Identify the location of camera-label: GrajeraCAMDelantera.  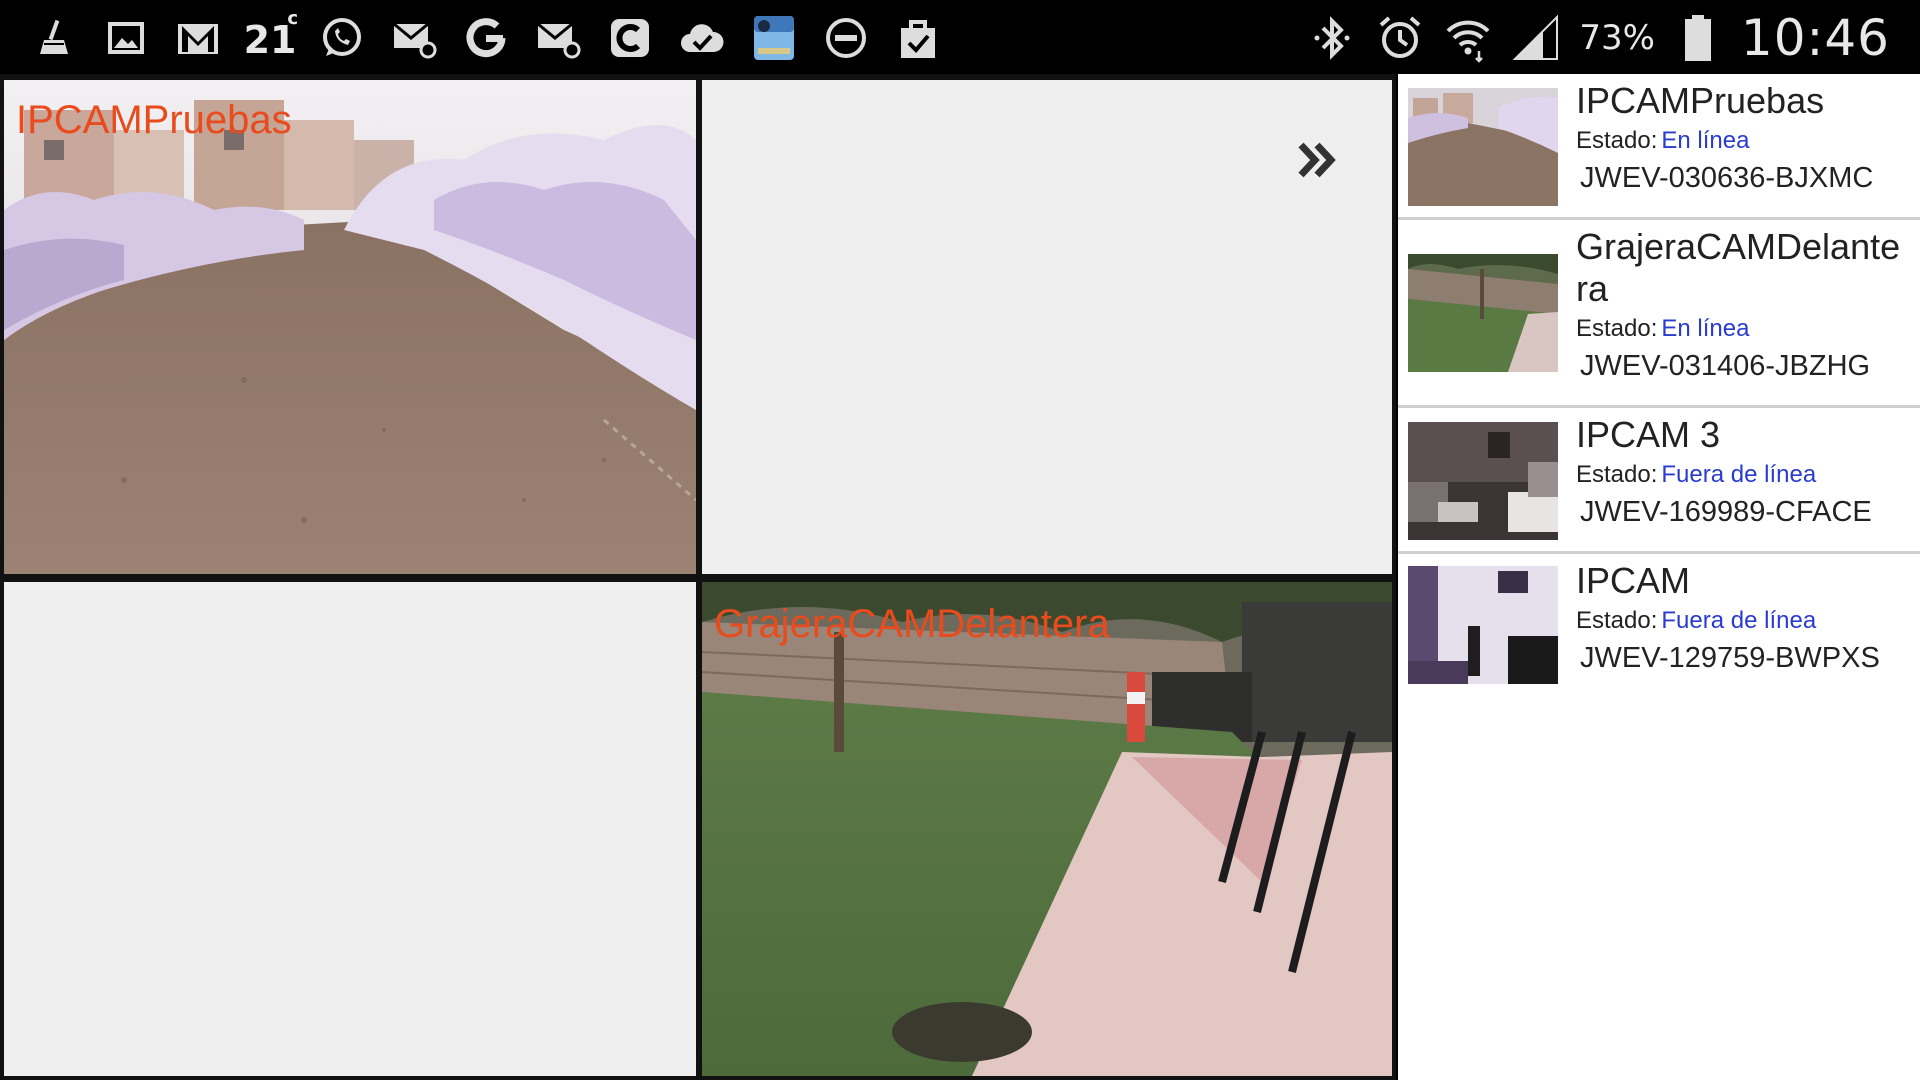
(912, 624).